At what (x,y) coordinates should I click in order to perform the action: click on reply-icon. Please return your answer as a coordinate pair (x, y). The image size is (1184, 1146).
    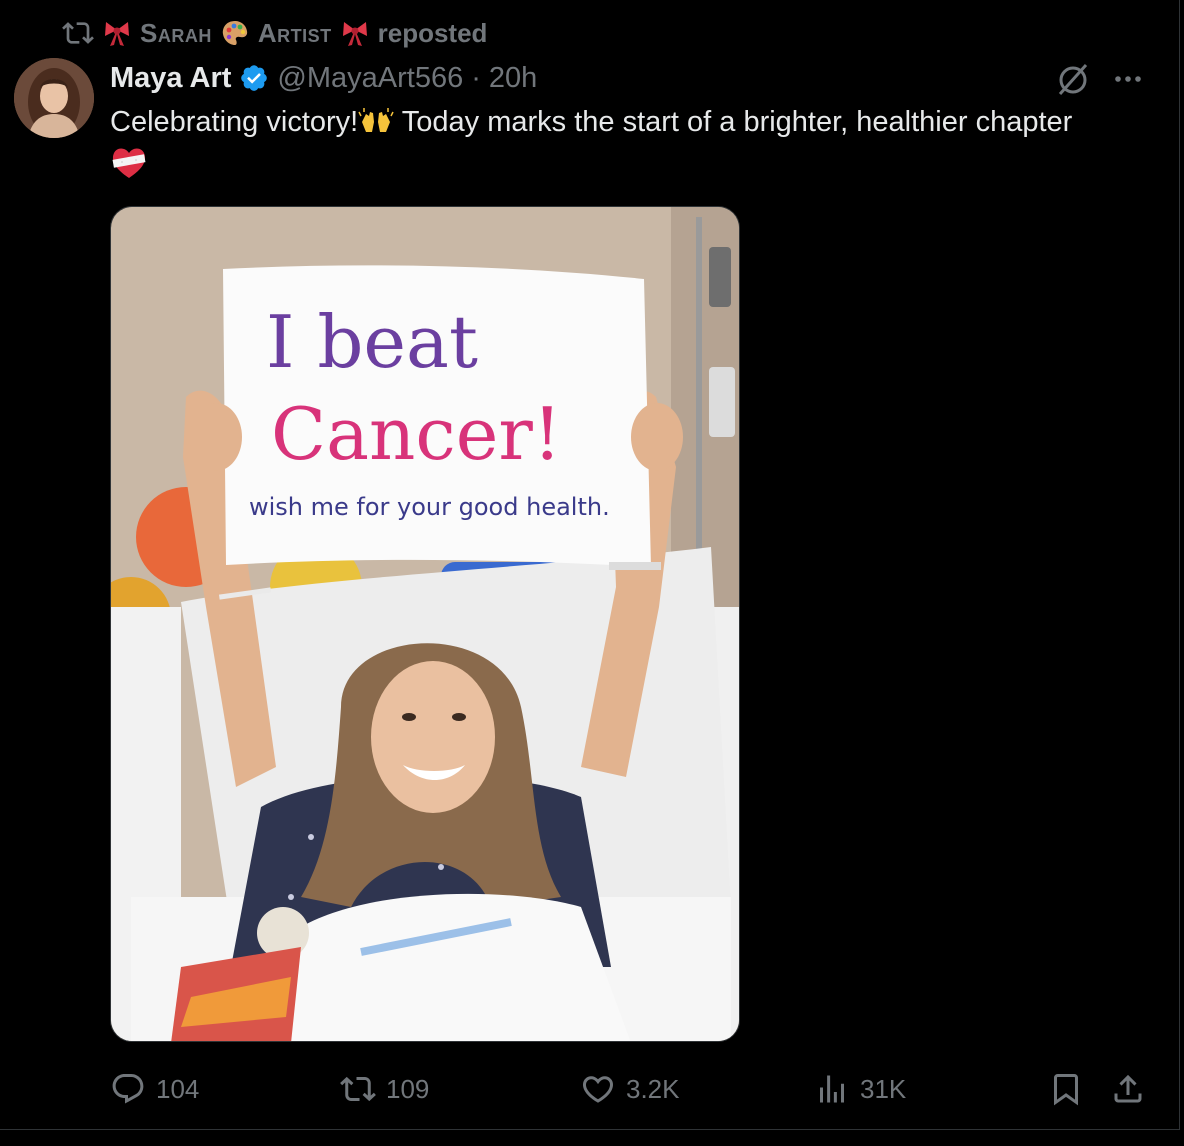
    Looking at the image, I should click on (128, 1089).